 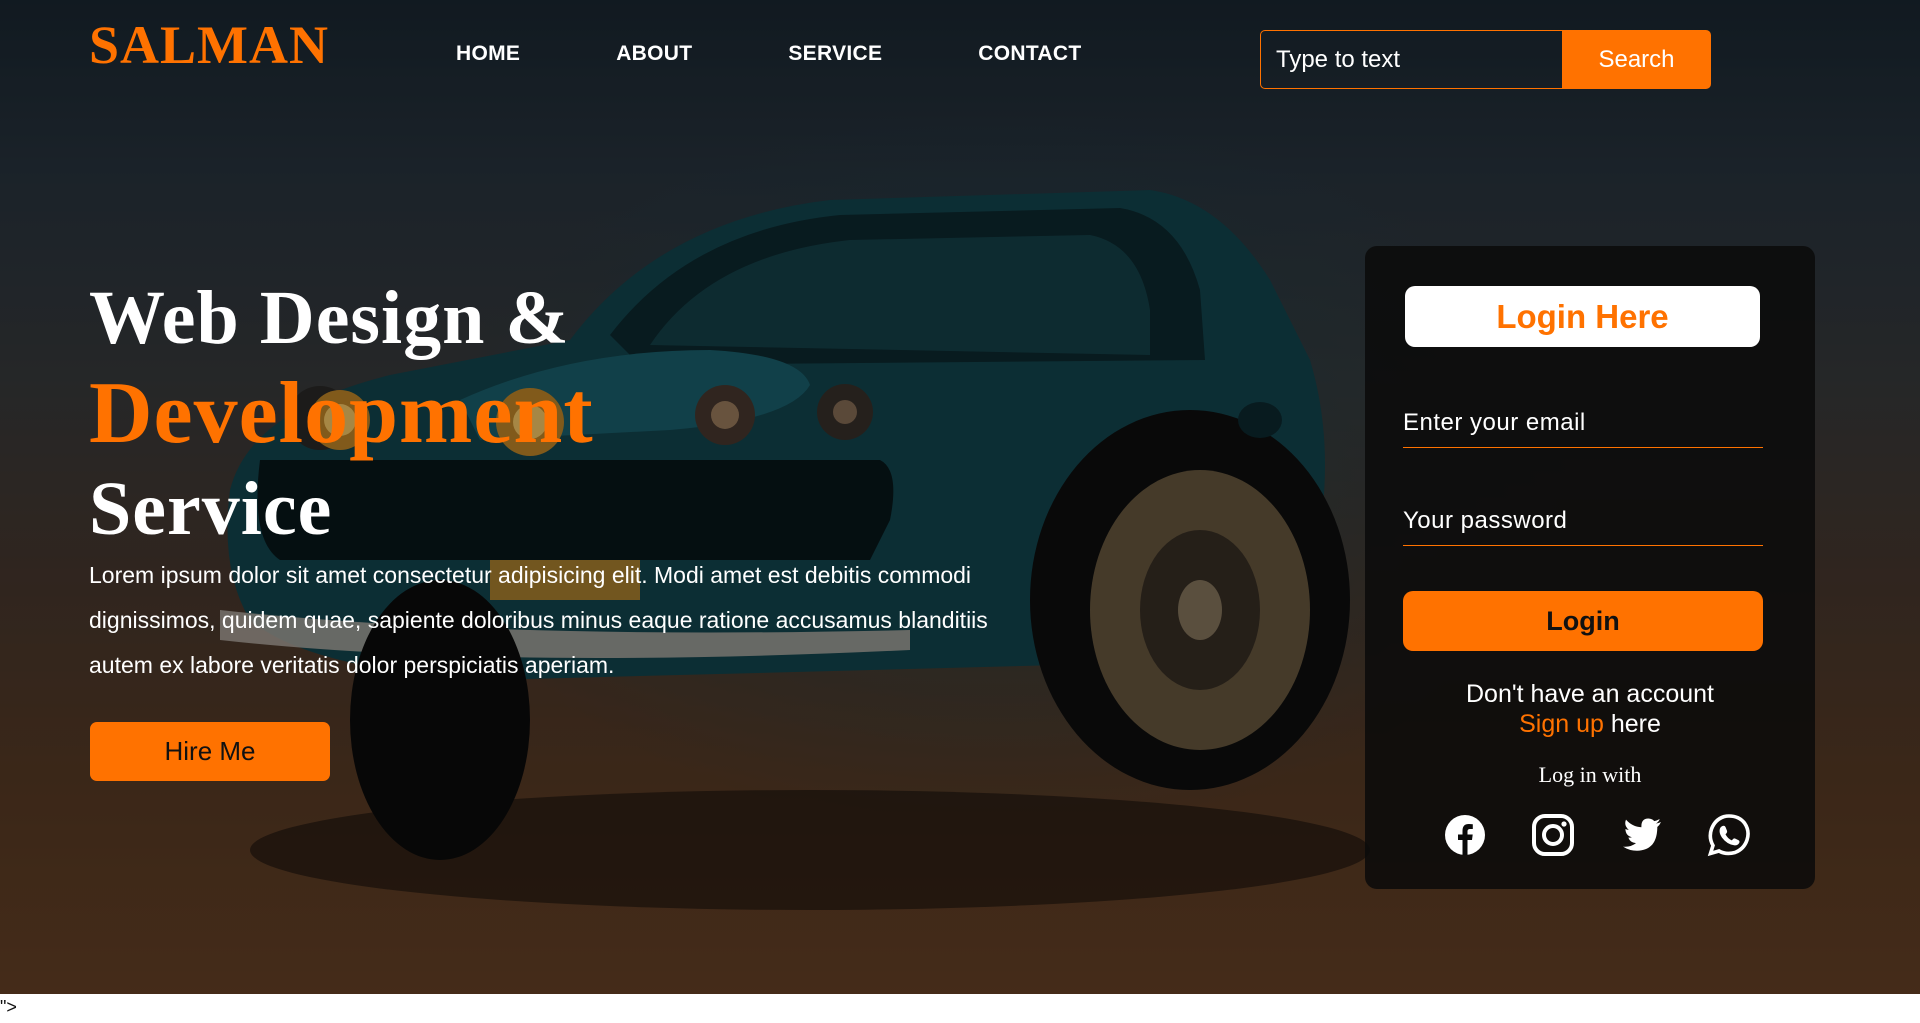 I want to click on stray-text: ">, so click(x=8, y=1007).